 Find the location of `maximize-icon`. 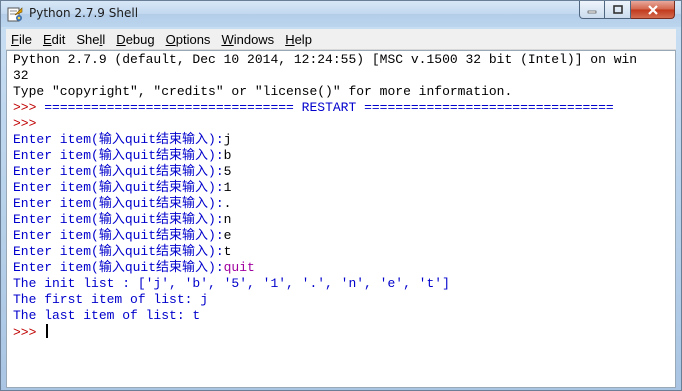

maximize-icon is located at coordinates (617, 9).